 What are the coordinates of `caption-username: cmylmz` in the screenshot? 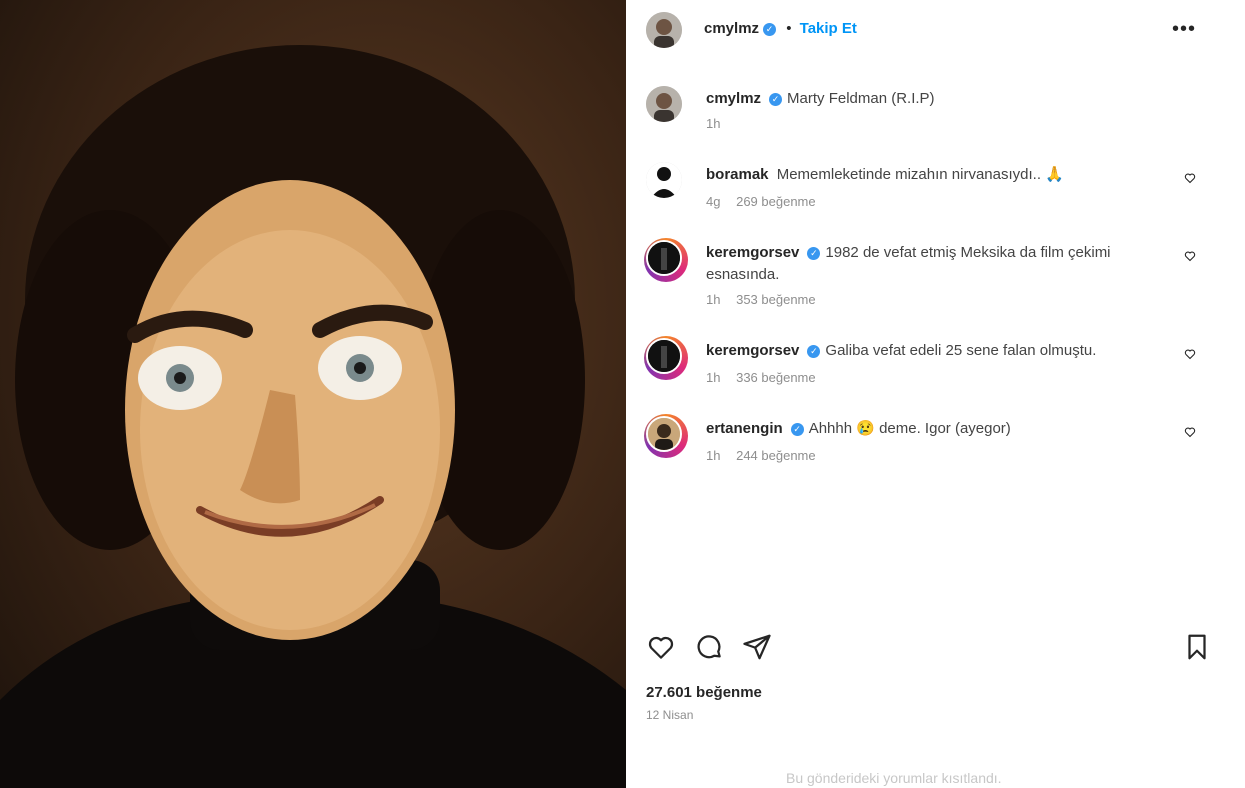 It's located at (733, 98).